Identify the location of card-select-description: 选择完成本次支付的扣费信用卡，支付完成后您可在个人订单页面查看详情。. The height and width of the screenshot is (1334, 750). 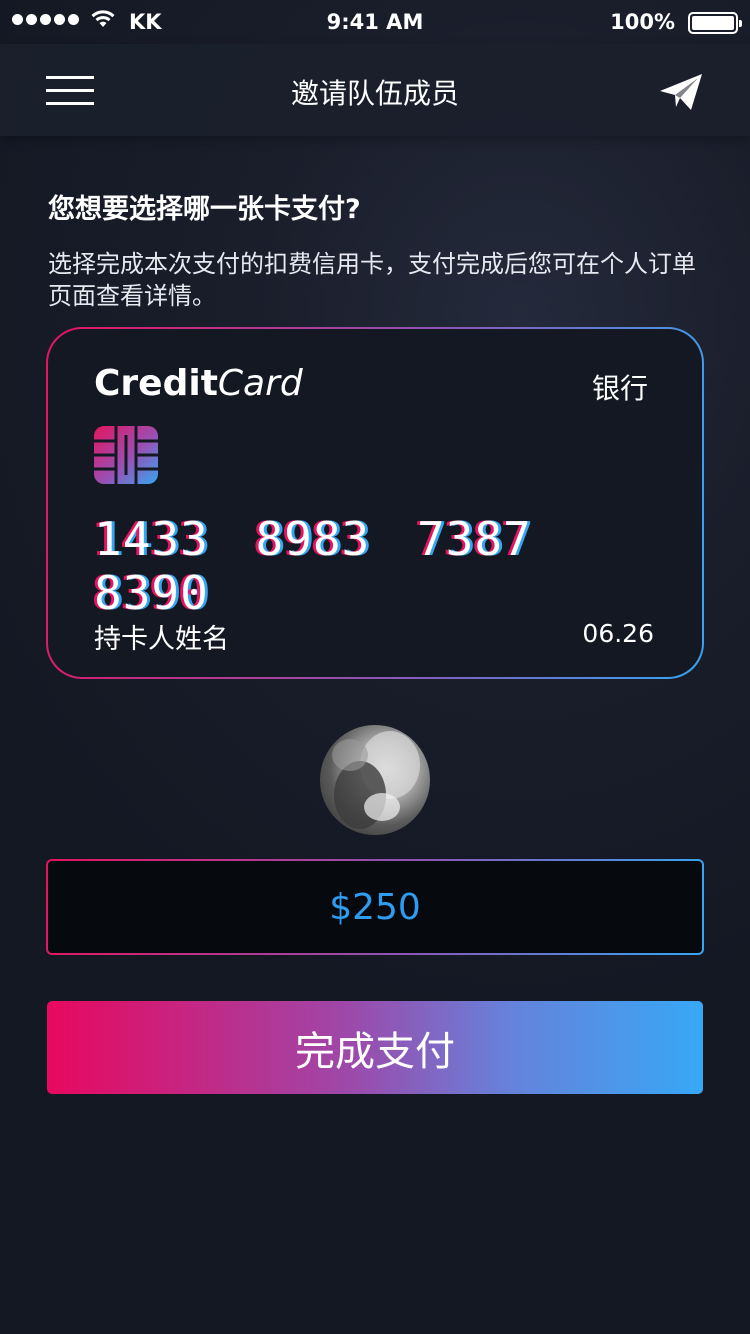
(372, 280).